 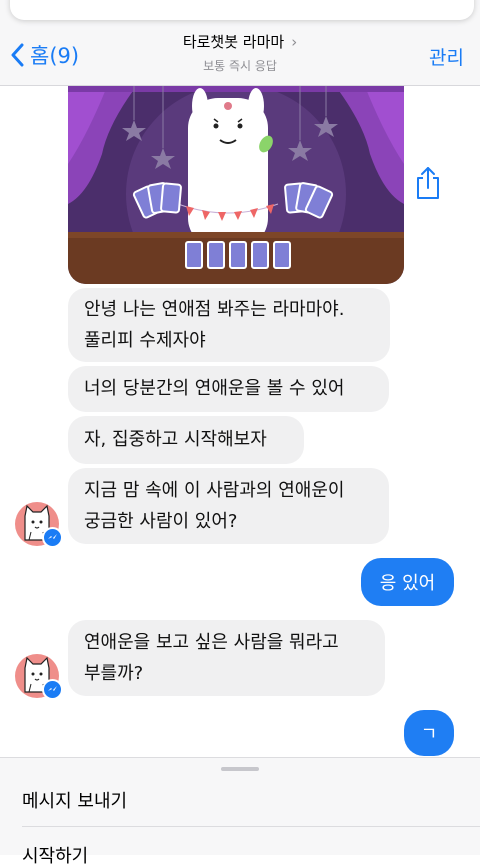 I want to click on conversation-header: 타로챗봇 라마마 › 보통 즉시 응답, so click(x=240, y=52).